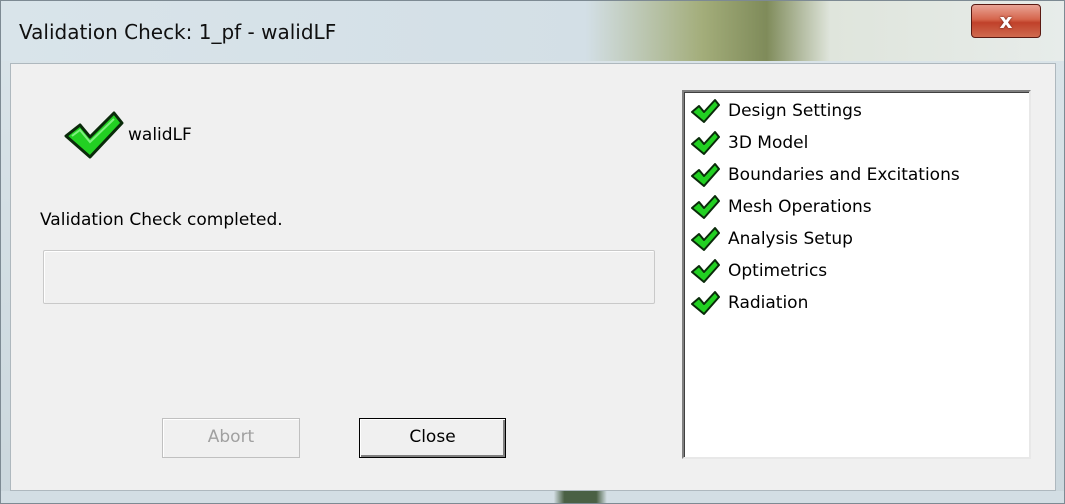  Describe the element at coordinates (532, 497) in the screenshot. I see `window-bottom-border` at that location.